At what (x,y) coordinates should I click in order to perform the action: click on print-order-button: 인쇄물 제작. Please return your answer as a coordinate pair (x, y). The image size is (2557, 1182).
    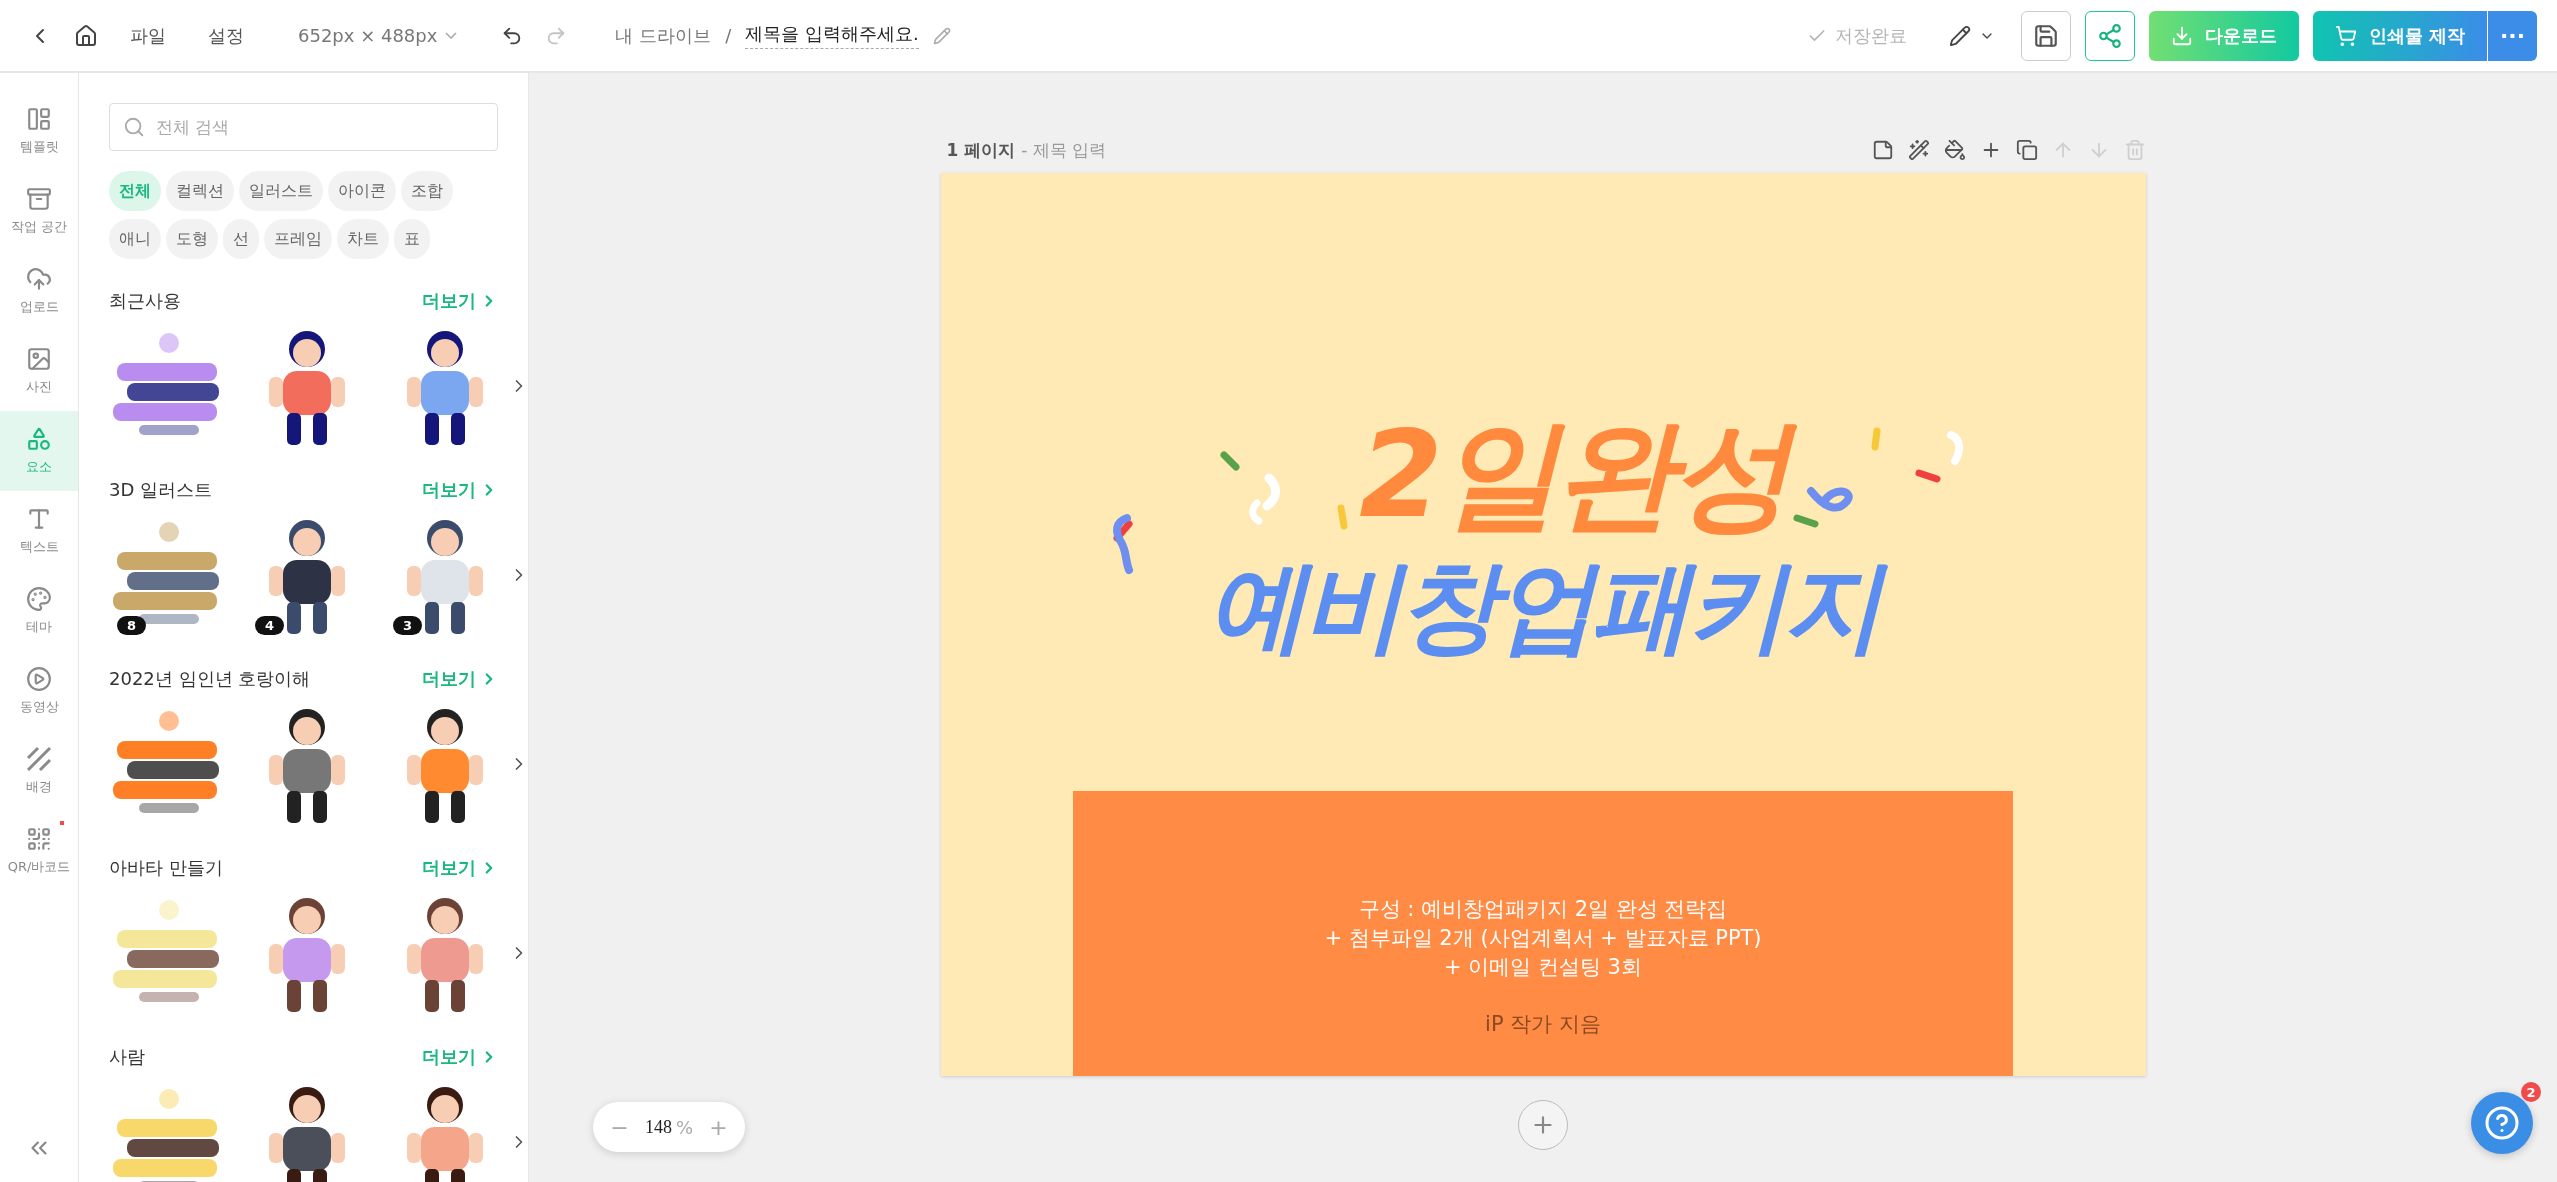
    Looking at the image, I should click on (2399, 35).